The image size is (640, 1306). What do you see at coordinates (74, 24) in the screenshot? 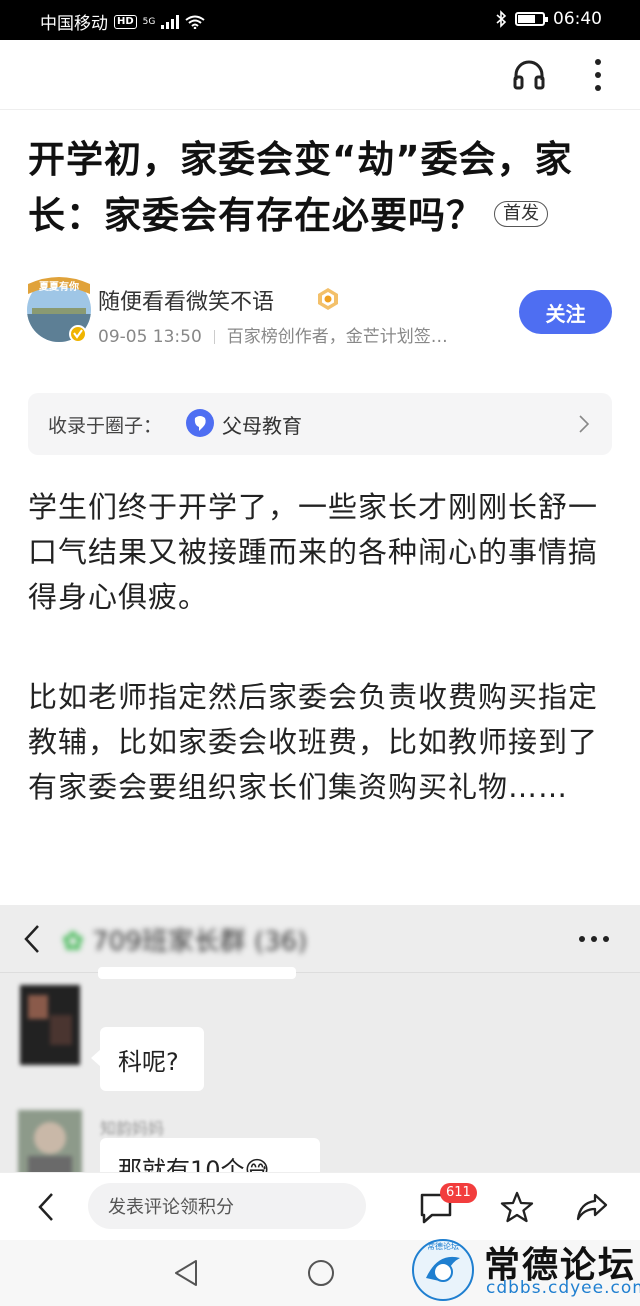
I see `carrier-label: 中国移动` at bounding box center [74, 24].